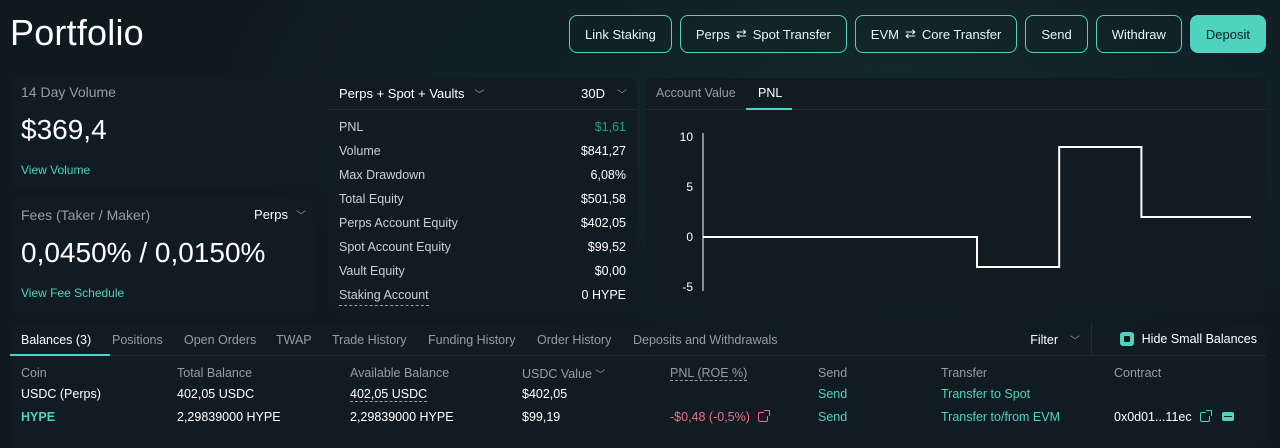 This screenshot has width=1280, height=448. Describe the element at coordinates (608, 175) in the screenshot. I see `stat-value: 6,08%` at that location.